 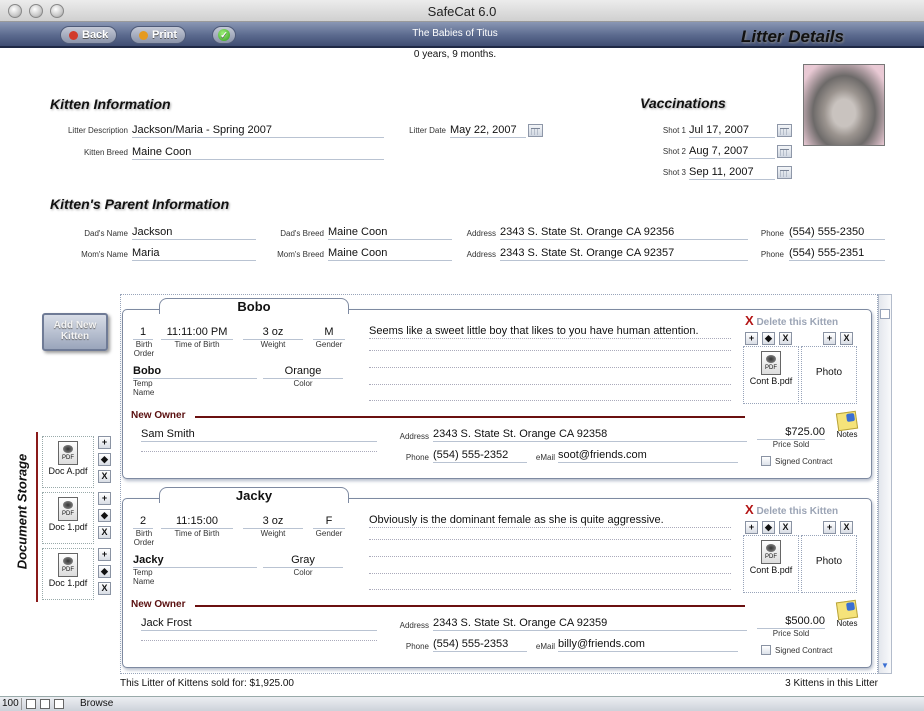 What do you see at coordinates (590, 435) in the screenshot?
I see `owner-address-field: 2343 S. State St. Orange CA 92358` at bounding box center [590, 435].